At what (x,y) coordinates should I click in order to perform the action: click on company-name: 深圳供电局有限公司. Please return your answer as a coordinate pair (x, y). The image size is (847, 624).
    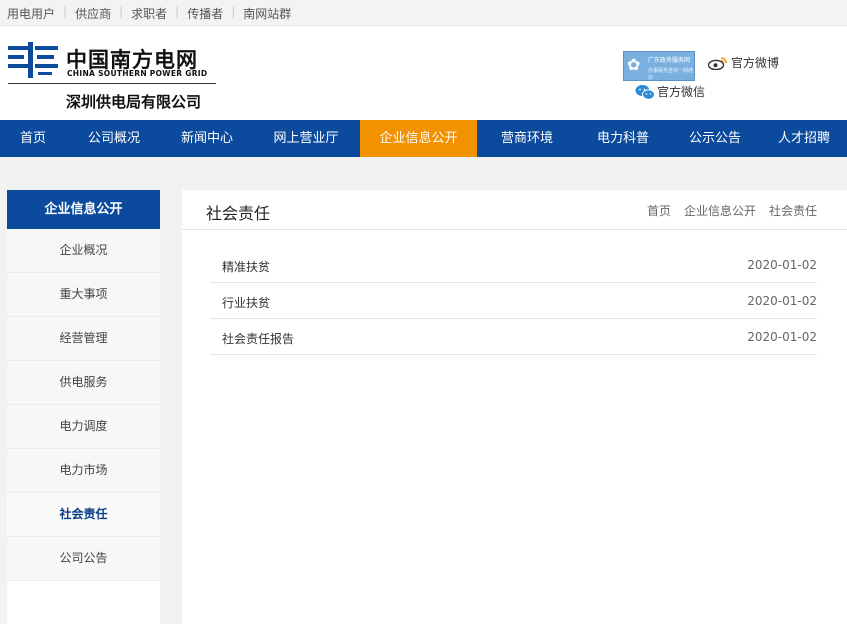
    Looking at the image, I should click on (134, 102).